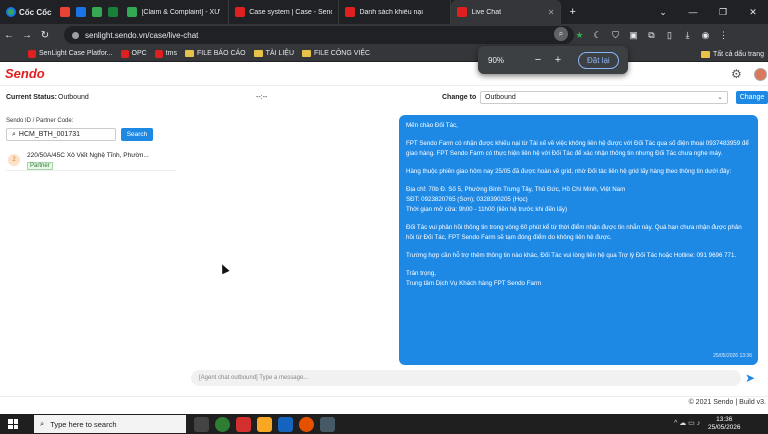  Describe the element at coordinates (27, 35) in the screenshot. I see `forward-icon: →` at that location.